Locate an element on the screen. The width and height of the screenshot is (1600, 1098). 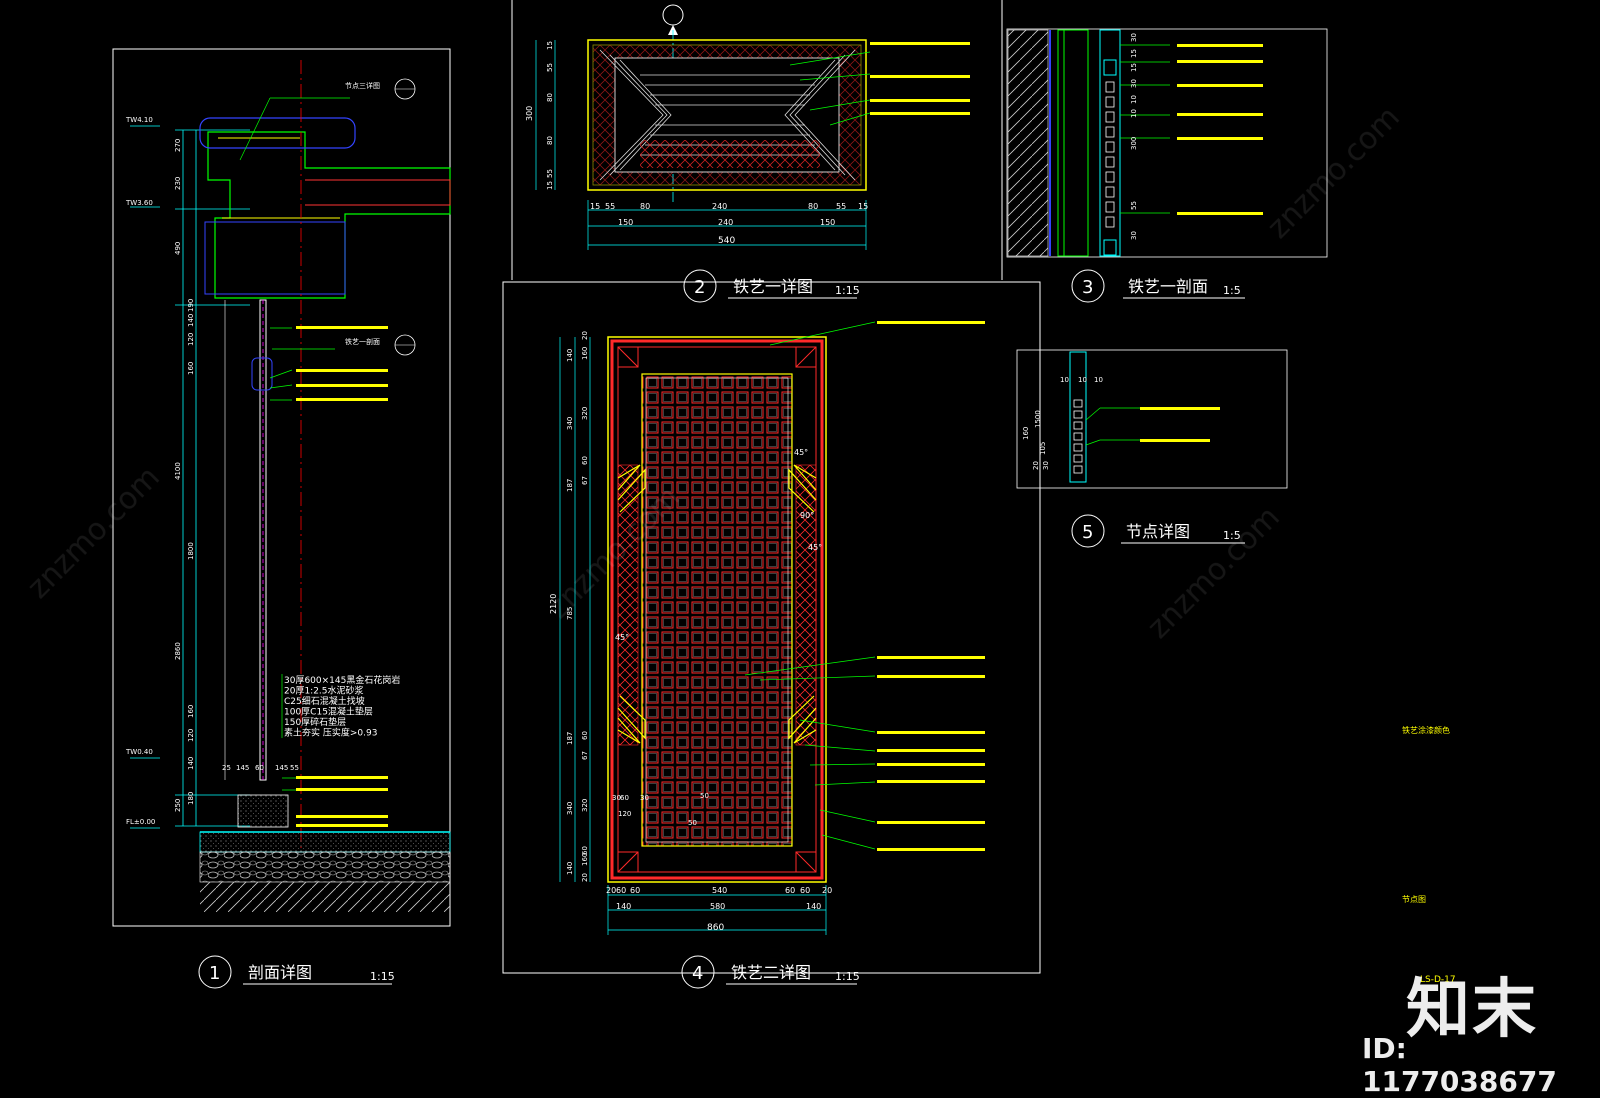
section-dims-bottom: 25 145 60 145 55 is located at coordinates (260, 768).